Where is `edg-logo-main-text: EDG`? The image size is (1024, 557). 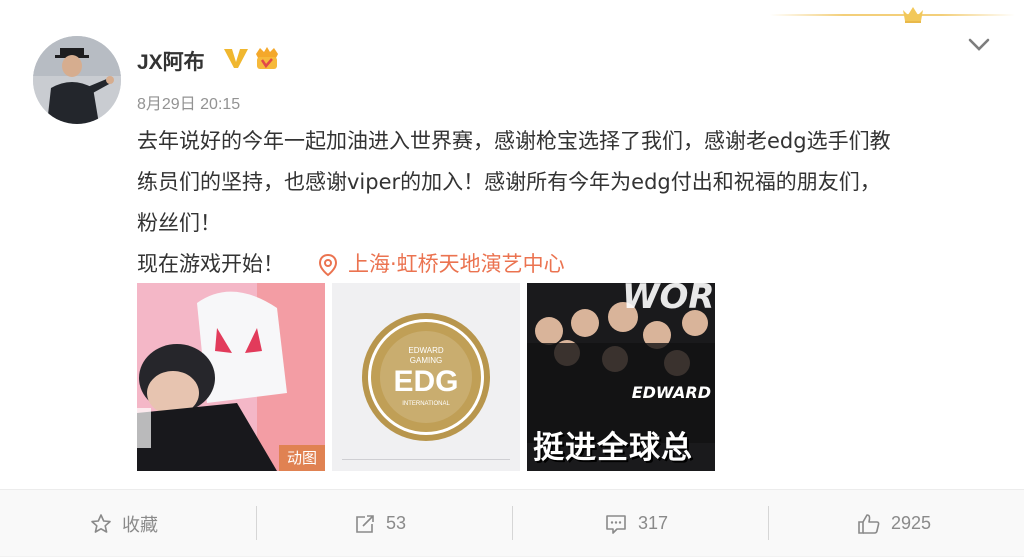 edg-logo-main-text: EDG is located at coordinates (425, 381).